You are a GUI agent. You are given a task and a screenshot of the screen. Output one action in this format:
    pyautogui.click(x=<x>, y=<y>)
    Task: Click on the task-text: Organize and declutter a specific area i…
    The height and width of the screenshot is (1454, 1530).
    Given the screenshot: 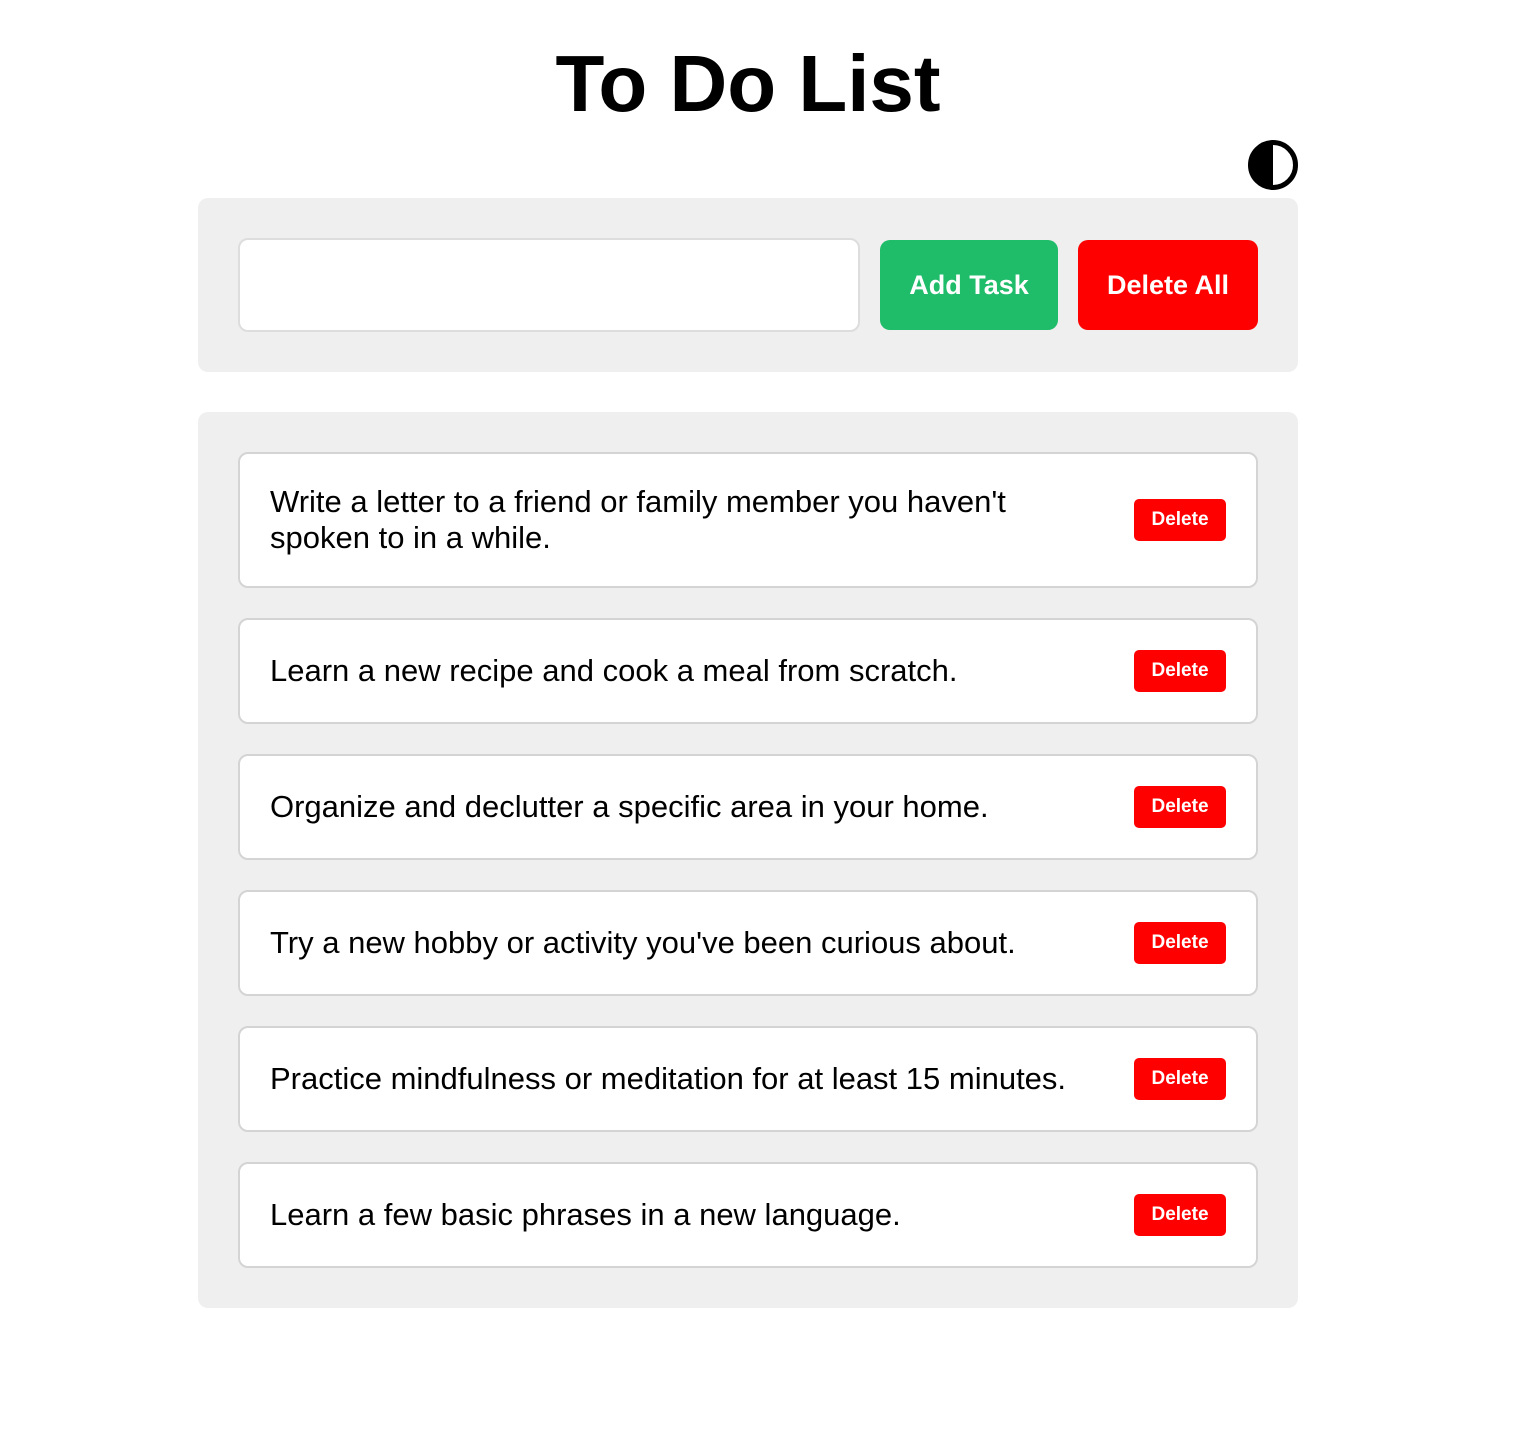 What is the action you would take?
    pyautogui.click(x=629, y=806)
    